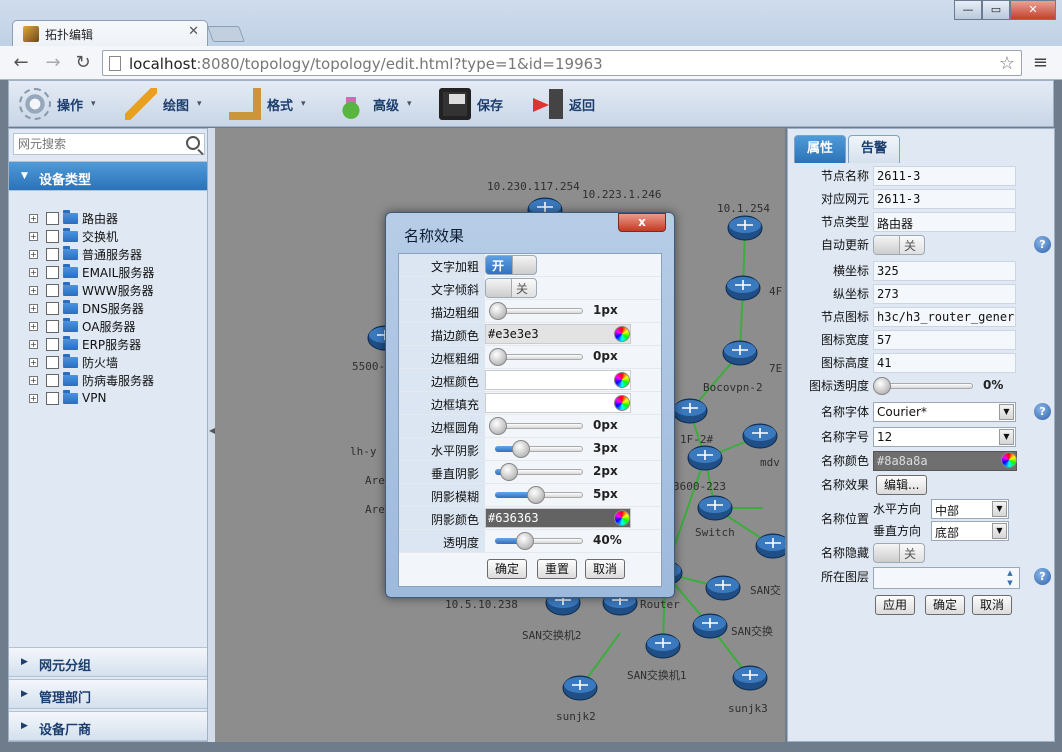 Image resolution: width=1062 pixels, height=752 pixels. Describe the element at coordinates (944, 340) in the screenshot. I see `icon-width-field: 57` at that location.